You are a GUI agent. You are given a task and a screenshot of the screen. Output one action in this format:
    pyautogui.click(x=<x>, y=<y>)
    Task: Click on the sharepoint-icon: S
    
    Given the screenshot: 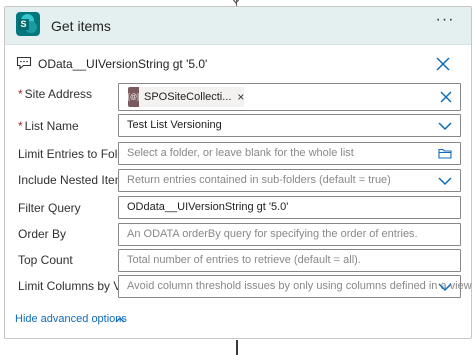 What is the action you would take?
    pyautogui.click(x=28, y=24)
    